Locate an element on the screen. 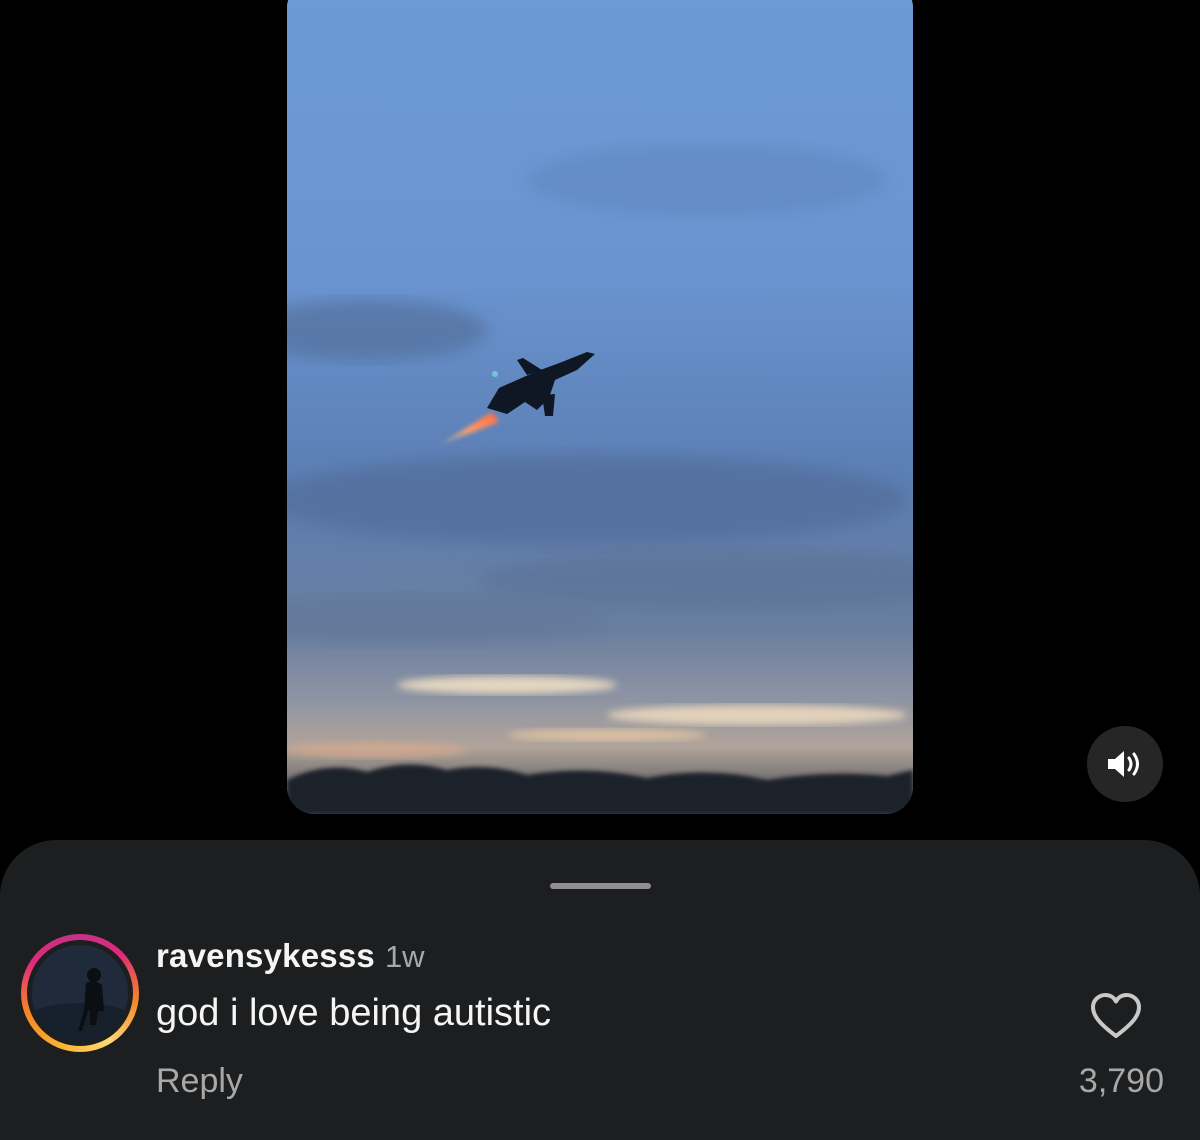  comment-username: ravensykesss is located at coordinates (265, 955).